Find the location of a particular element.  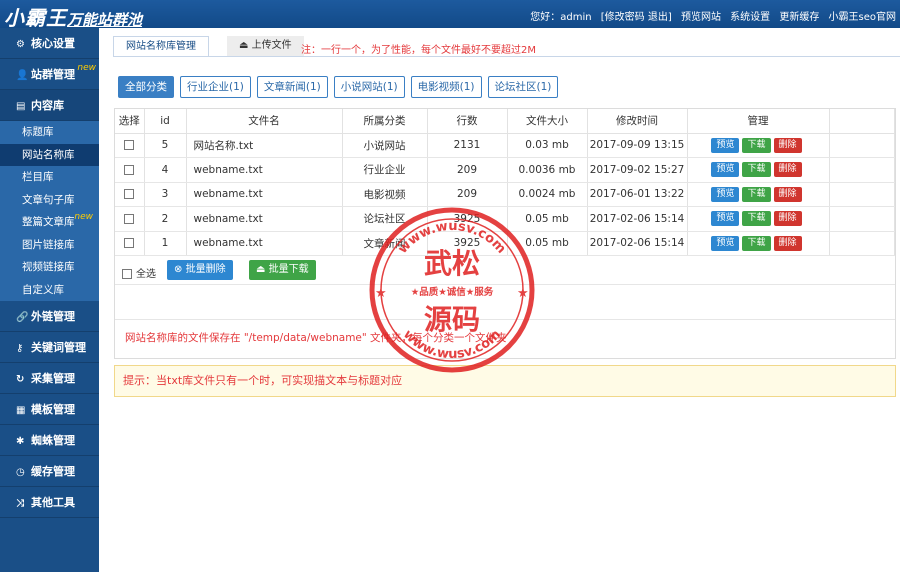

bulk-download-button: ⏏ 批量下载 is located at coordinates (282, 270).